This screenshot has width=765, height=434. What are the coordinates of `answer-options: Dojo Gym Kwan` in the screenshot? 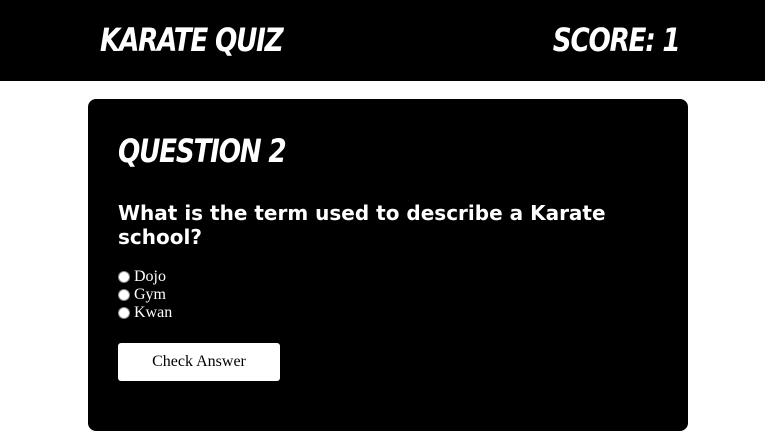 It's located at (145, 295).